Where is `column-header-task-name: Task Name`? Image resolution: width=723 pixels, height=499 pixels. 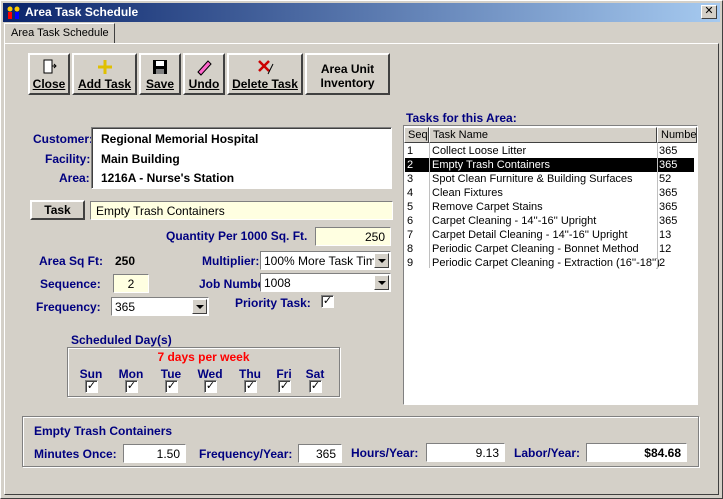
column-header-task-name: Task Name is located at coordinates (543, 135).